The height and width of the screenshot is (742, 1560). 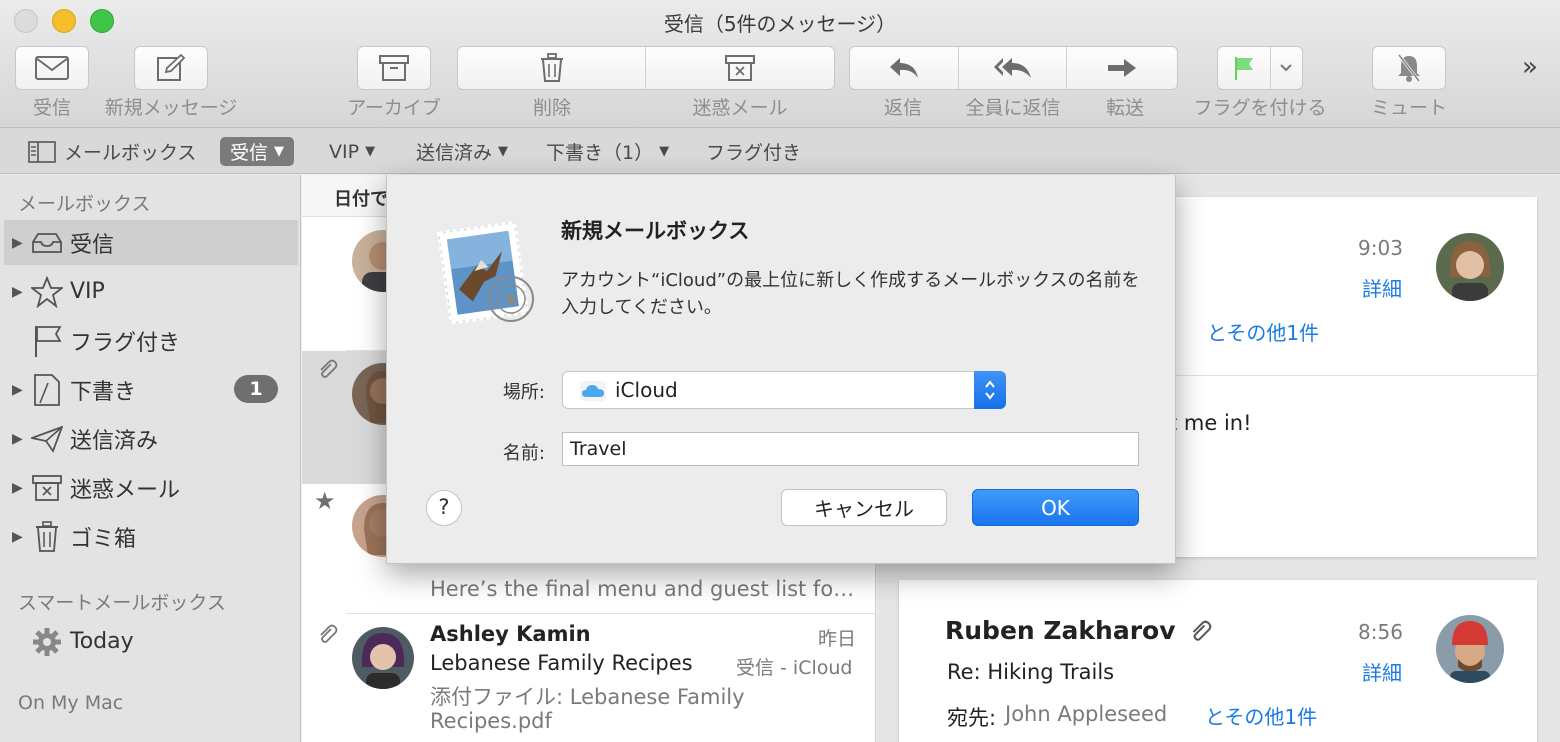 I want to click on compose-icon, so click(x=171, y=67).